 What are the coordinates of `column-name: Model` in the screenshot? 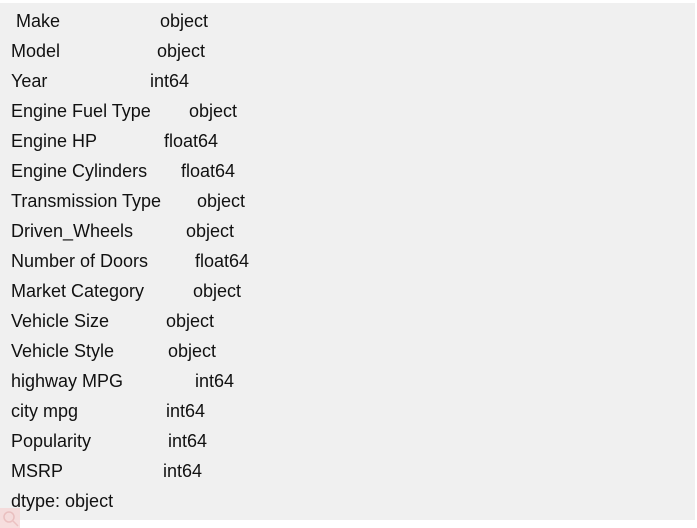 It's located at (36, 51).